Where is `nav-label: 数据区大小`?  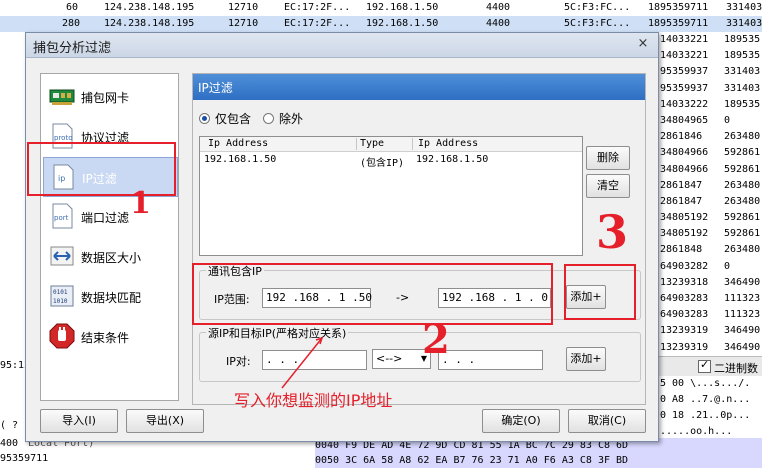
nav-label: 数据区大小 is located at coordinates (111, 258).